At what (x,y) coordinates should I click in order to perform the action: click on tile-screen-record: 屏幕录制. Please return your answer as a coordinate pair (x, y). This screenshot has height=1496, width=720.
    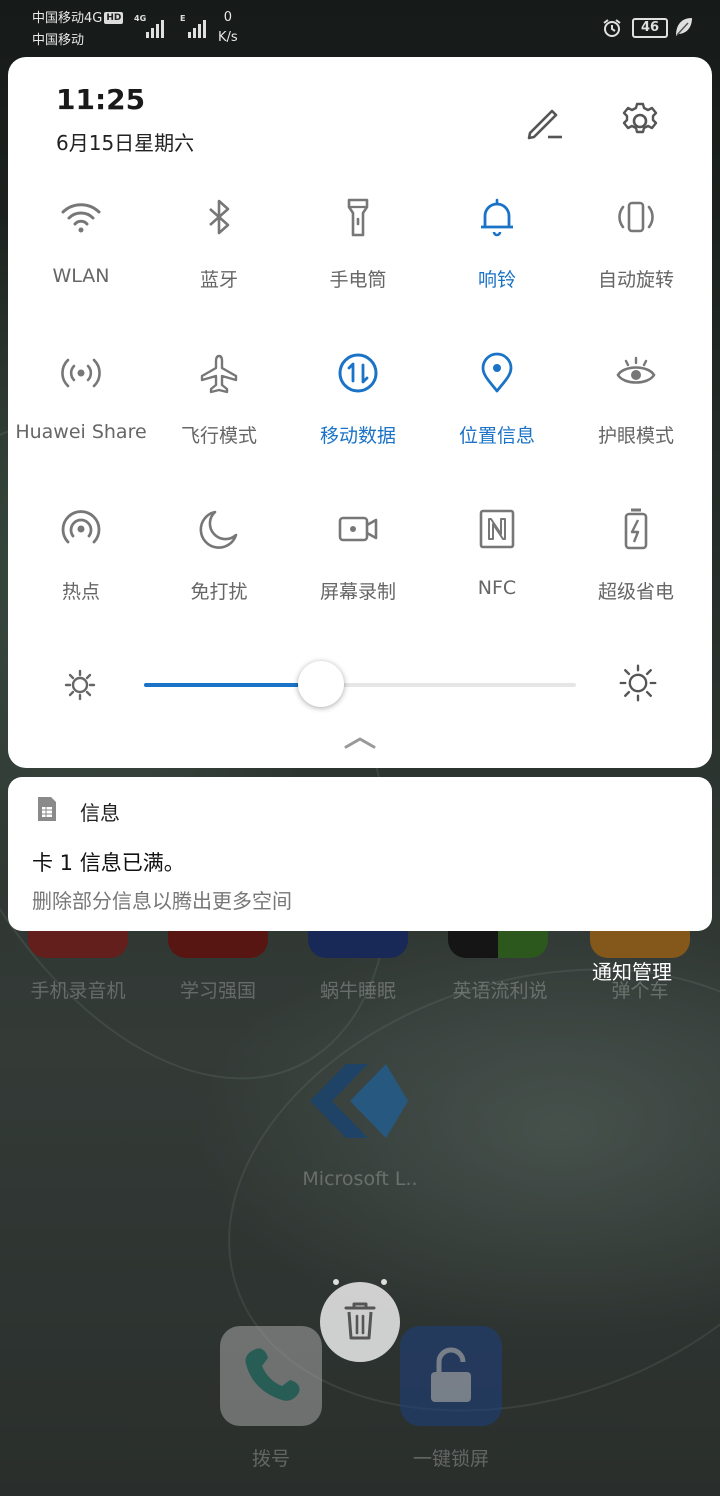
    Looking at the image, I should click on (358, 567).